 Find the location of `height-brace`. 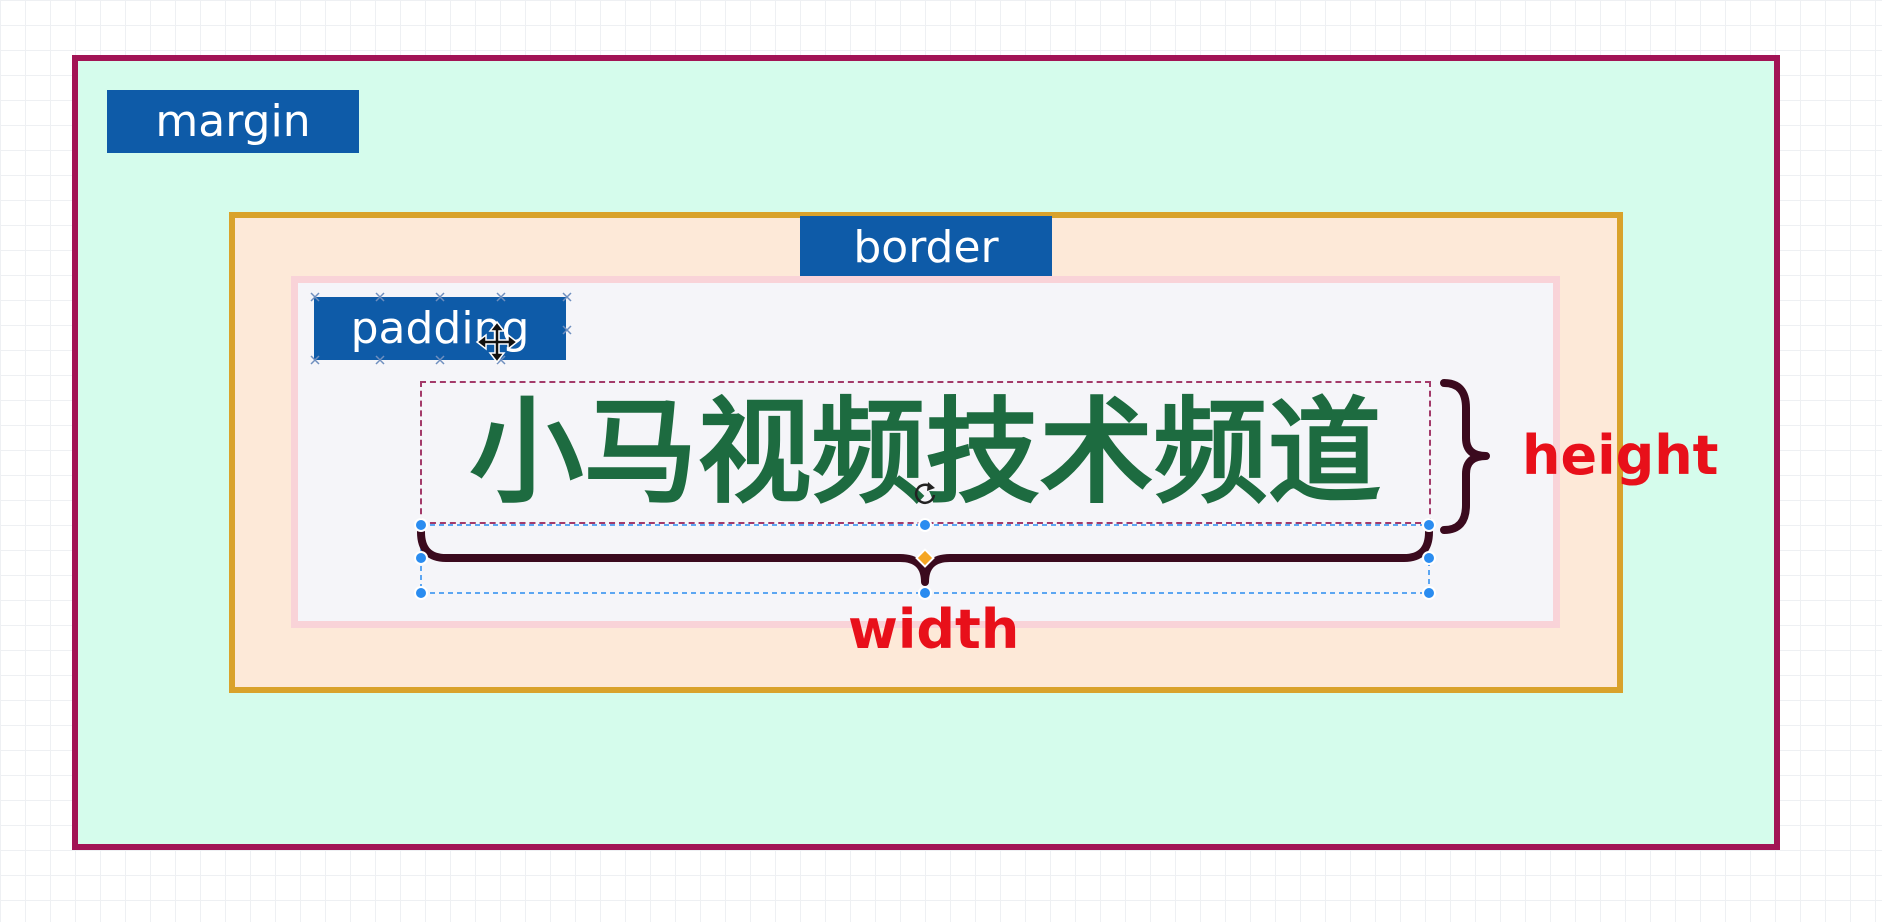

height-brace is located at coordinates (1465, 456).